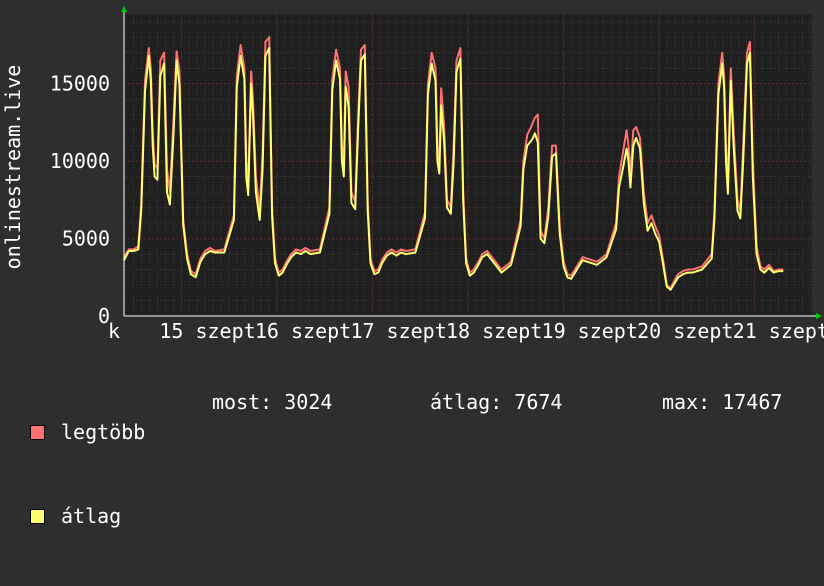 The width and height of the screenshot is (824, 586). Describe the element at coordinates (494, 331) in the screenshot. I see `x-tick-label: 18 szept` at that location.